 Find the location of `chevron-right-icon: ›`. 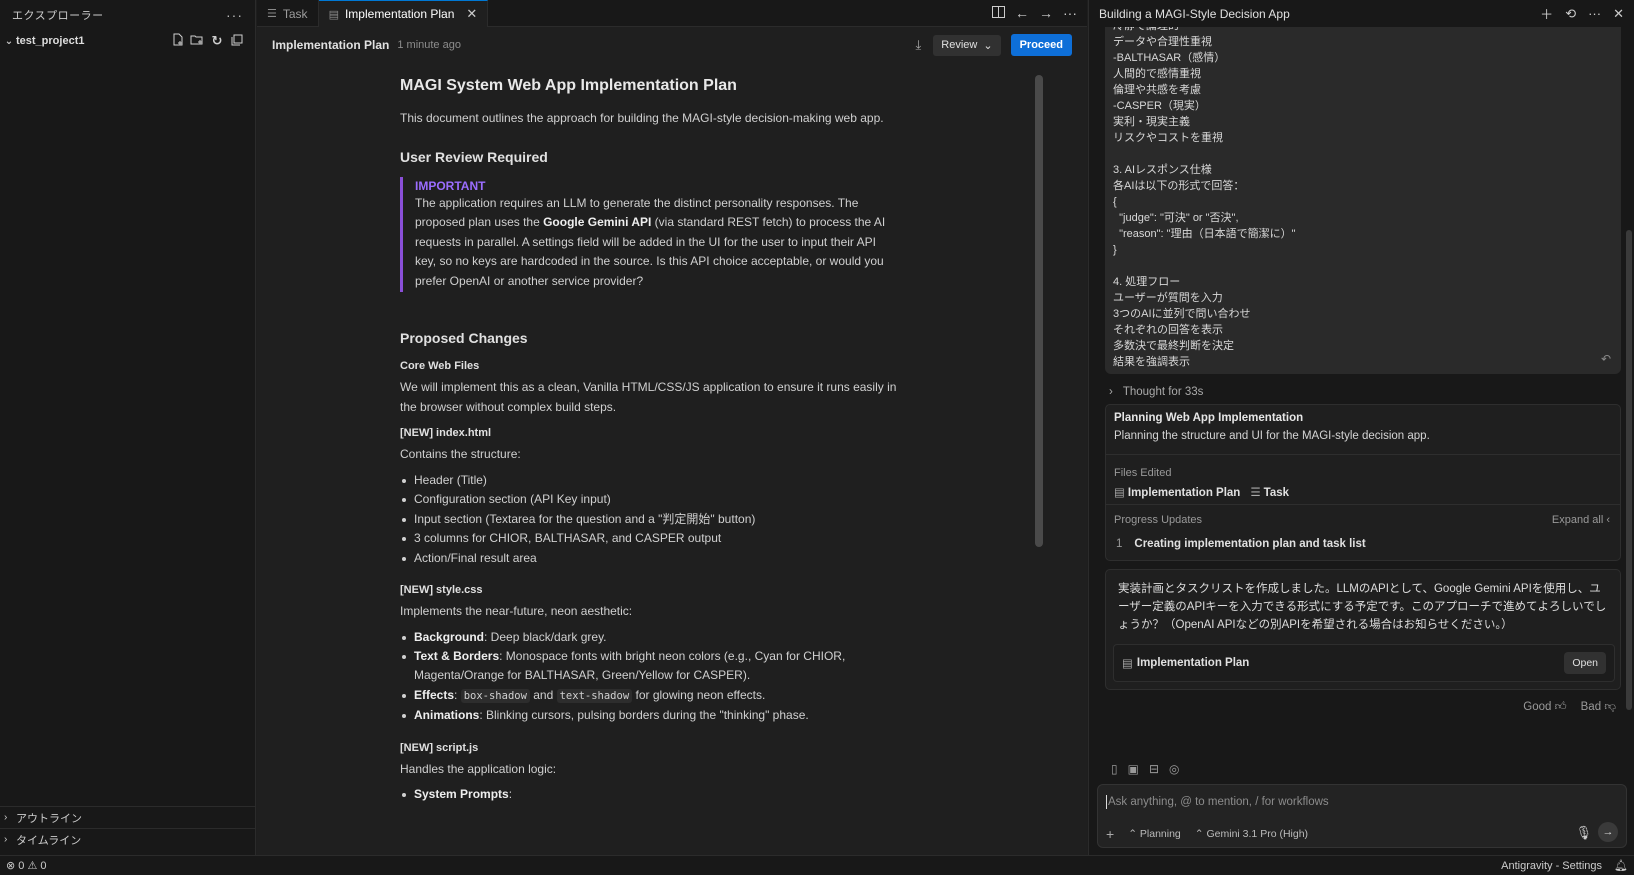

chevron-right-icon: › is located at coordinates (1111, 392).